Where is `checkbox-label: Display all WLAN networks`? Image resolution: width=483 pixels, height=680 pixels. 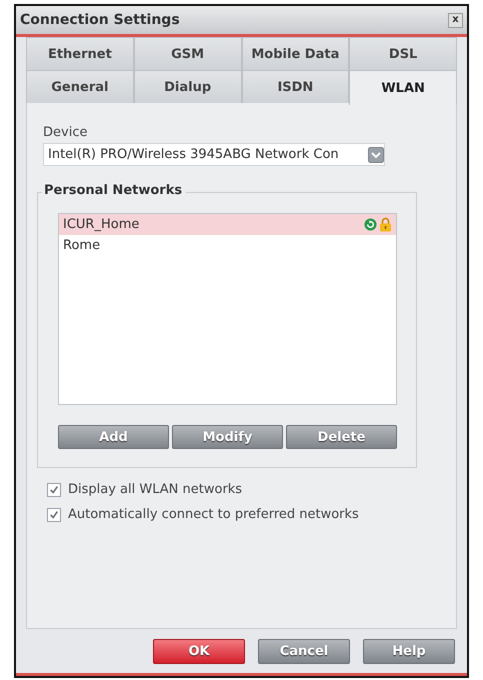
checkbox-label: Display all WLAN networks is located at coordinates (155, 489).